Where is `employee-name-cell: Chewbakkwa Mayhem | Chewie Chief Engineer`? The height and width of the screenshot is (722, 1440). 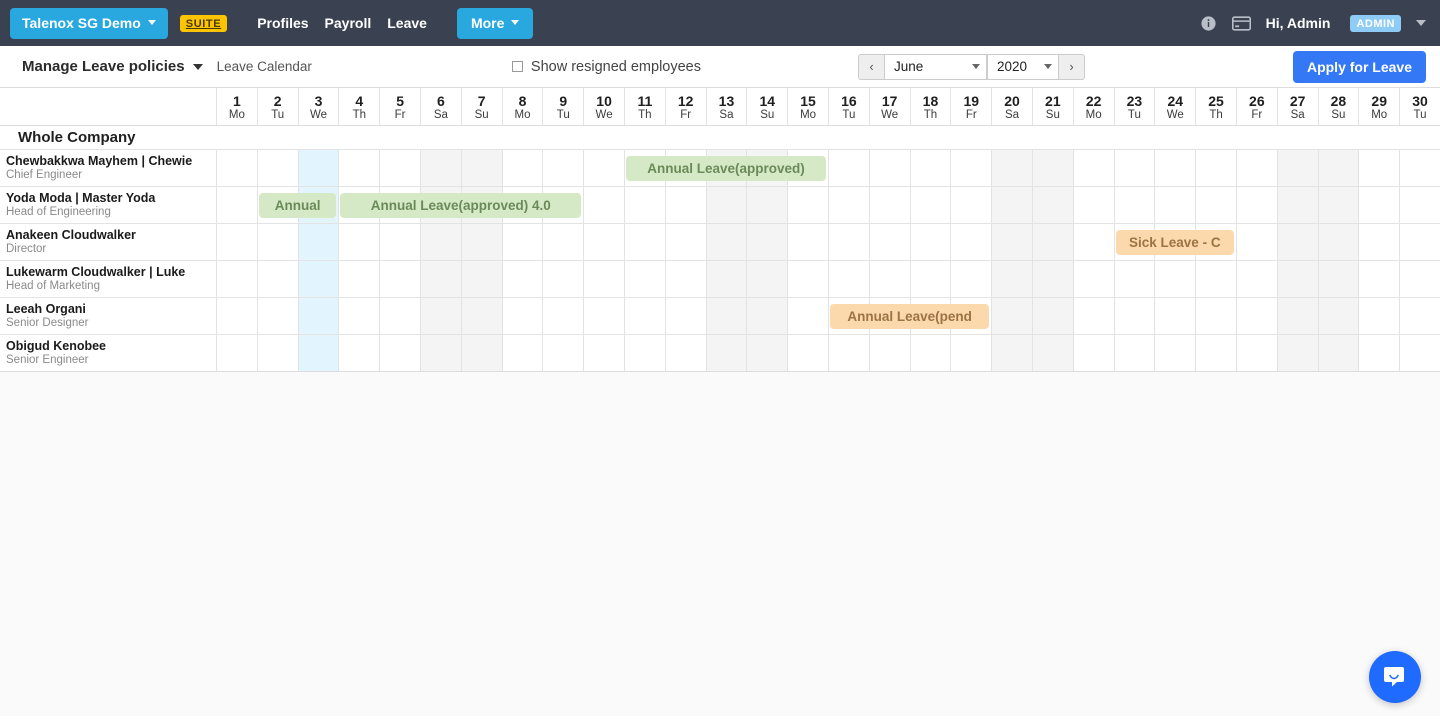
employee-name-cell: Chewbakkwa Mayhem | Chewie Chief Engineer is located at coordinates (108, 168).